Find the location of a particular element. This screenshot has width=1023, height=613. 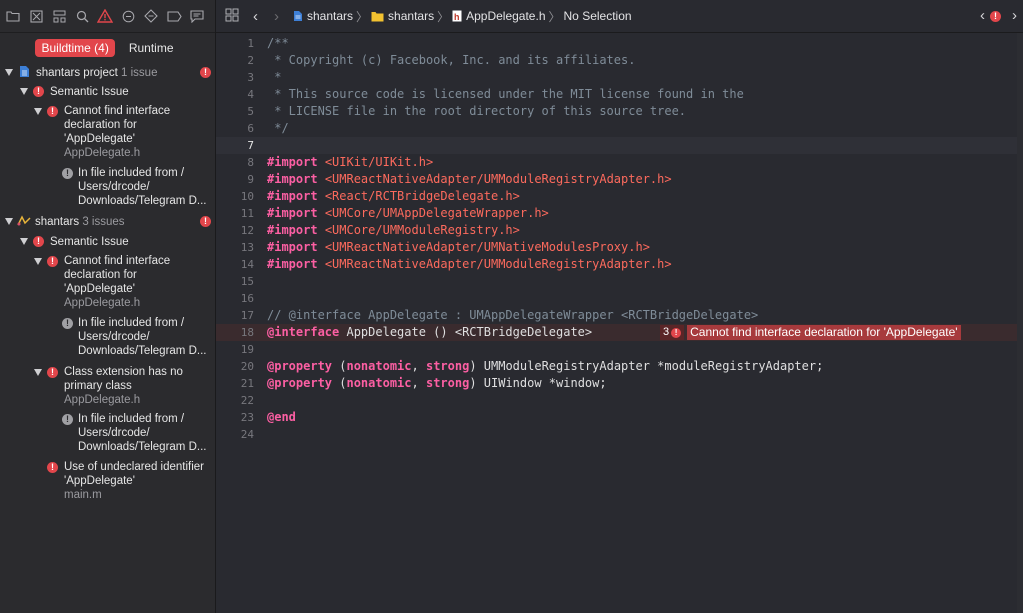

hierarchy-icon is located at coordinates (59, 16).